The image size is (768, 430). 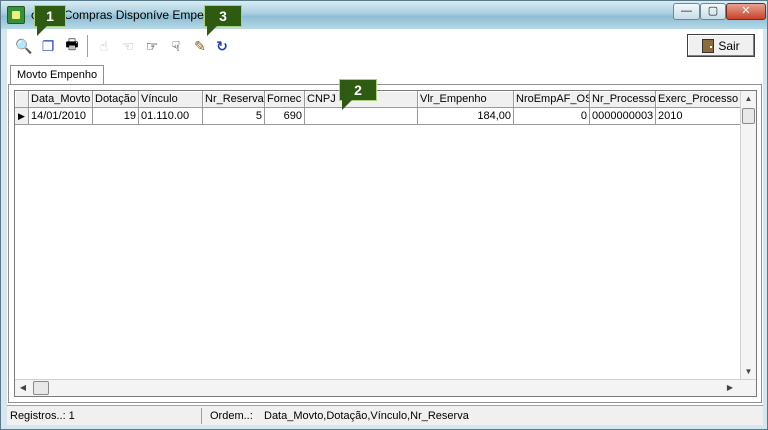 I want to click on header-indicator-cell, so click(x=22, y=99).